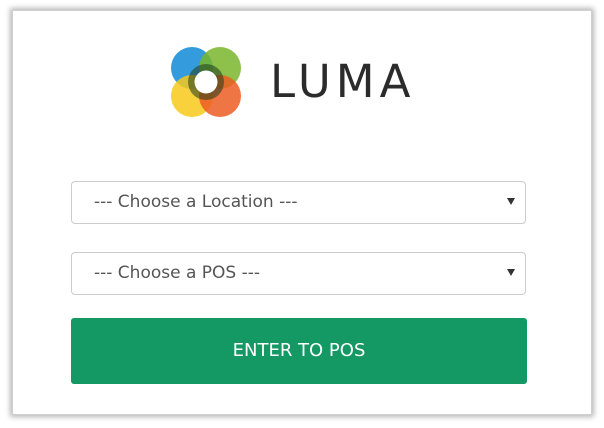 The width and height of the screenshot is (604, 428). Describe the element at coordinates (343, 81) in the screenshot. I see `brand-wordmark: LUMA` at that location.